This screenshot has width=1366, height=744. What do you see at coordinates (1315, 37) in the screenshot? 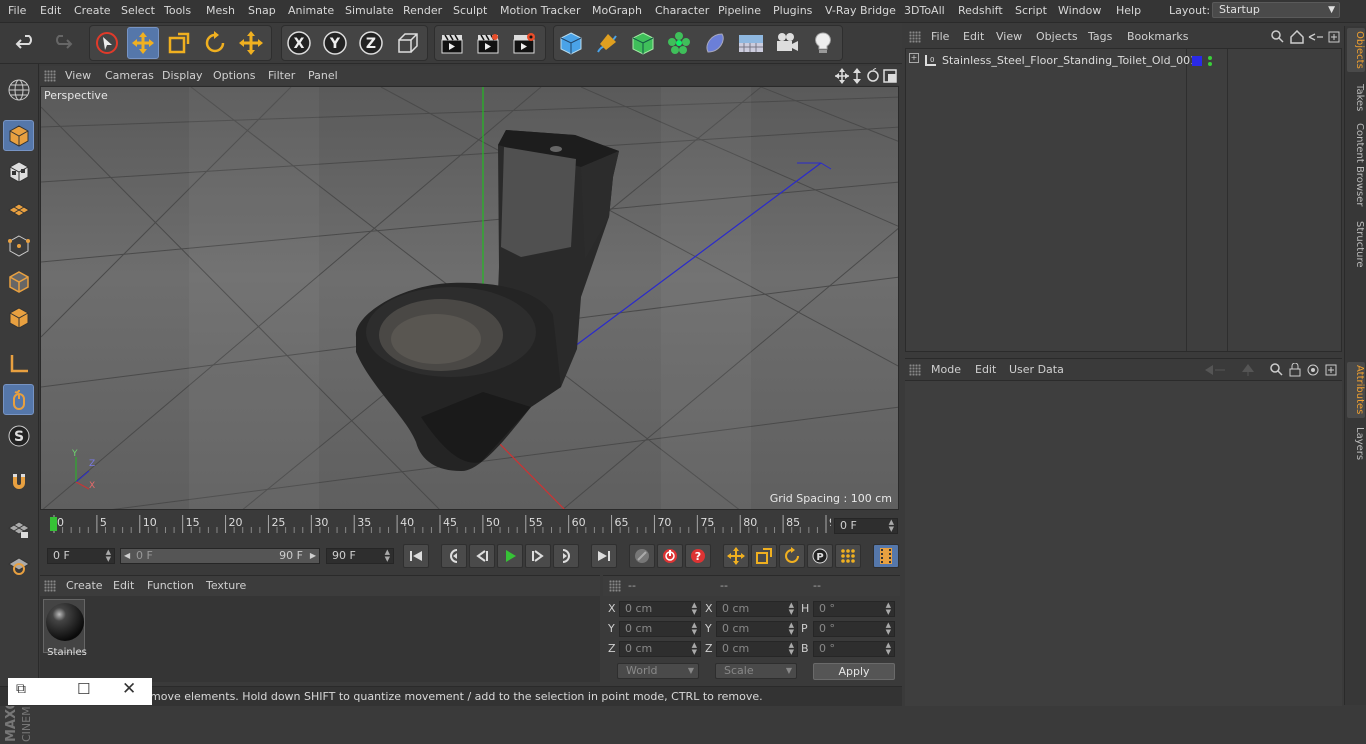
I see `back-arrows-icon` at bounding box center [1315, 37].